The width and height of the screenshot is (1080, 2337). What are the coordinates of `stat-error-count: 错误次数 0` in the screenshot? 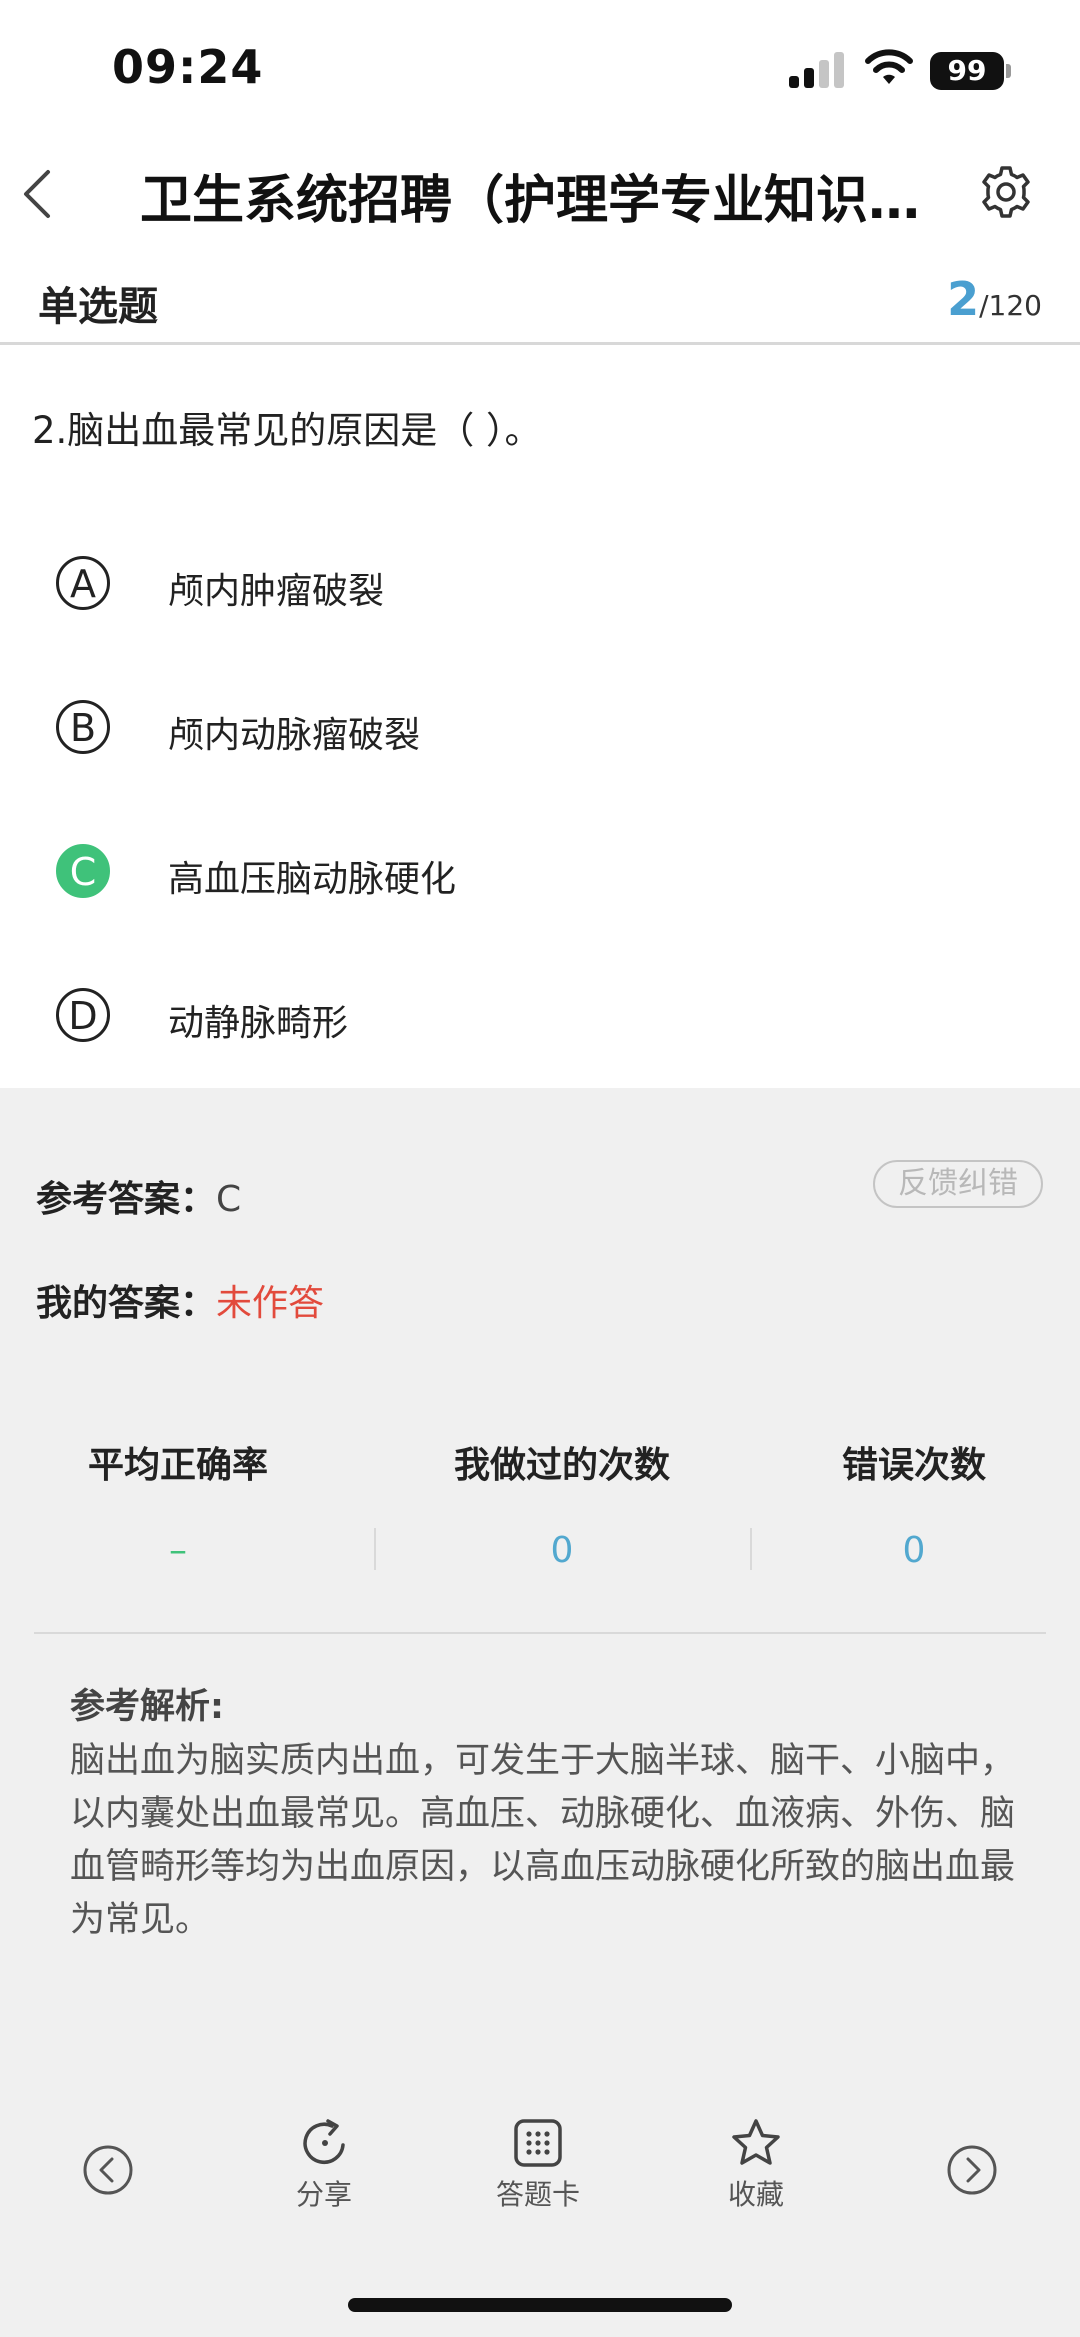 It's located at (914, 1503).